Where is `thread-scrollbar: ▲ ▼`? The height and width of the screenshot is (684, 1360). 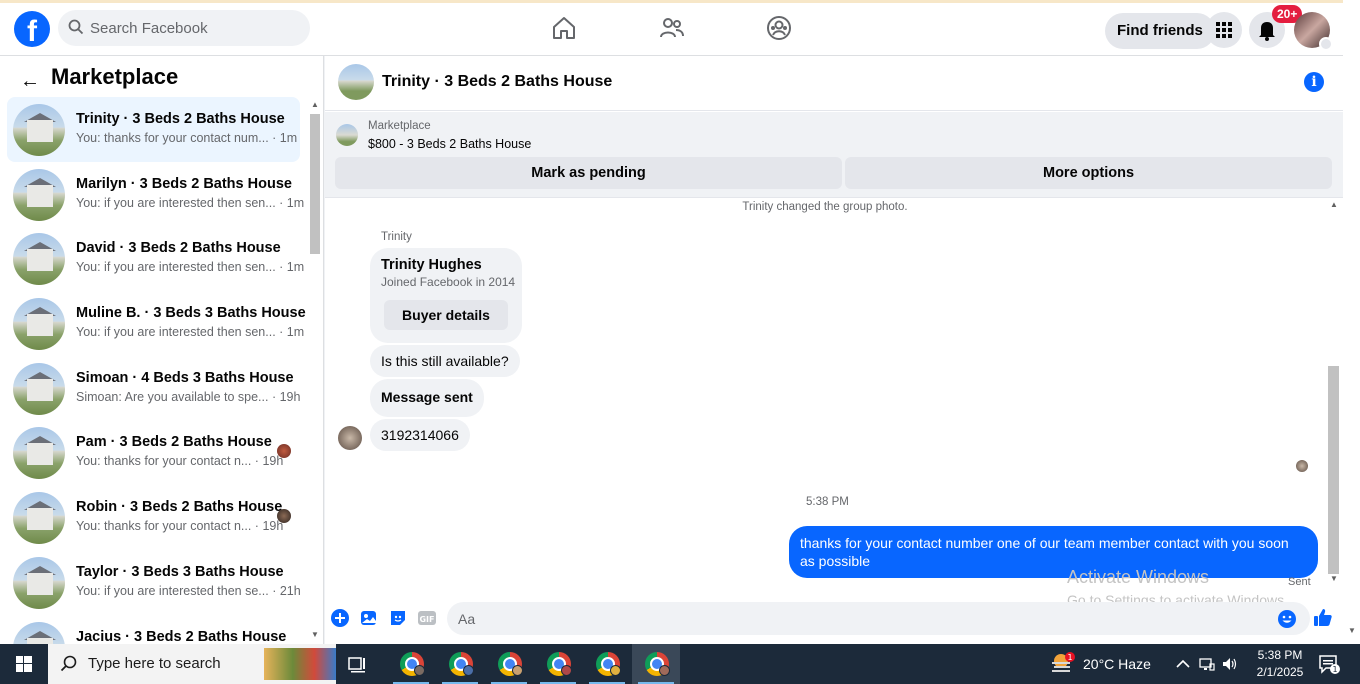 thread-scrollbar: ▲ ▼ is located at coordinates (1333, 392).